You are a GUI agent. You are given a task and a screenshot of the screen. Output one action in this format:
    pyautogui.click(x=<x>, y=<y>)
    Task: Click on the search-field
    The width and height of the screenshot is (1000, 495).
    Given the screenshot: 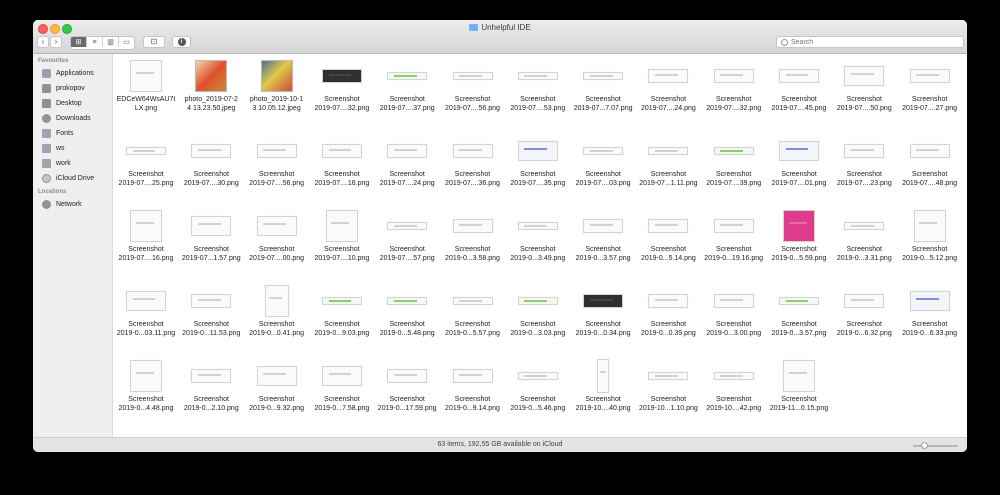 What is the action you would take?
    pyautogui.click(x=870, y=42)
    